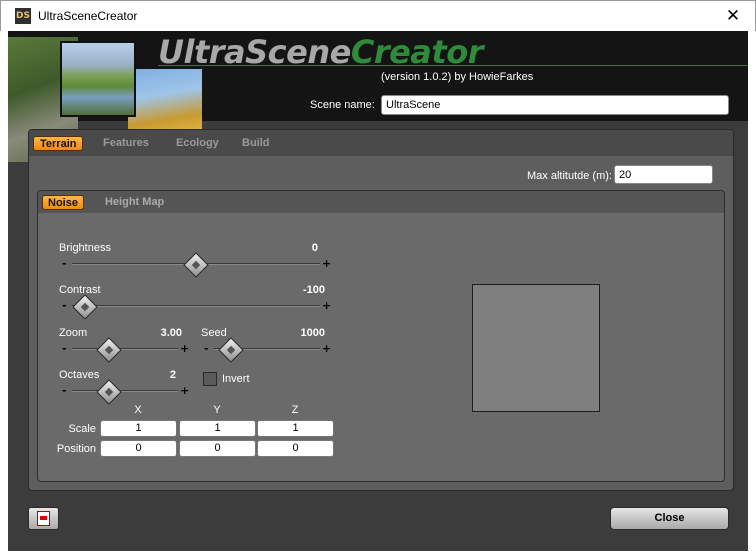 The height and width of the screenshot is (558, 756). What do you see at coordinates (98, 79) in the screenshot?
I see `banner-photo-river` at bounding box center [98, 79].